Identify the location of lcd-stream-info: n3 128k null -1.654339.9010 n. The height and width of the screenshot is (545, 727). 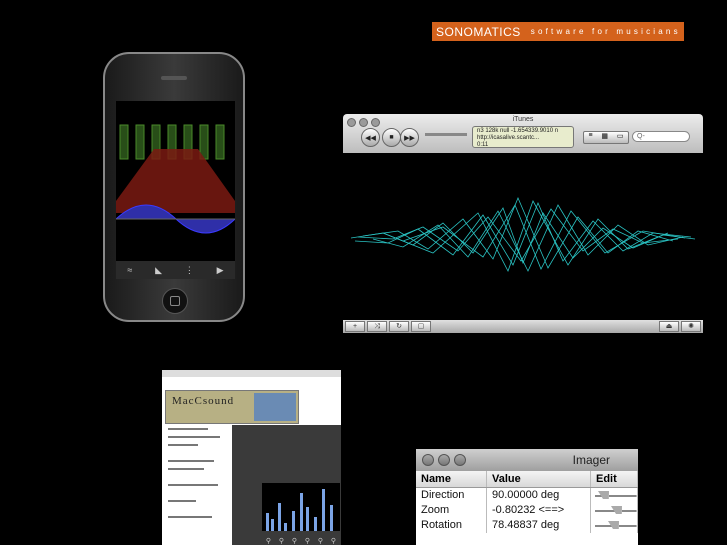
(518, 131).